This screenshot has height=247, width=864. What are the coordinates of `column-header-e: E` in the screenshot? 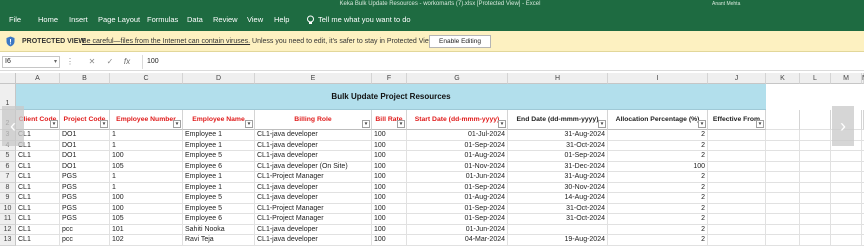 It's located at (313, 78).